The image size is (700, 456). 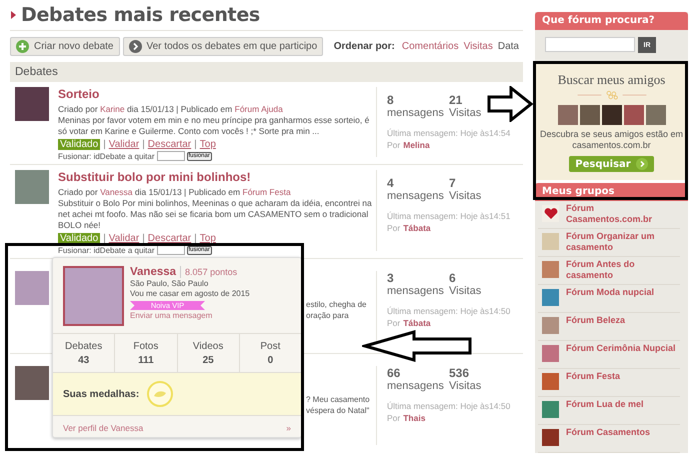 I want to click on search-friends-button: Pesquisar, so click(x=611, y=164).